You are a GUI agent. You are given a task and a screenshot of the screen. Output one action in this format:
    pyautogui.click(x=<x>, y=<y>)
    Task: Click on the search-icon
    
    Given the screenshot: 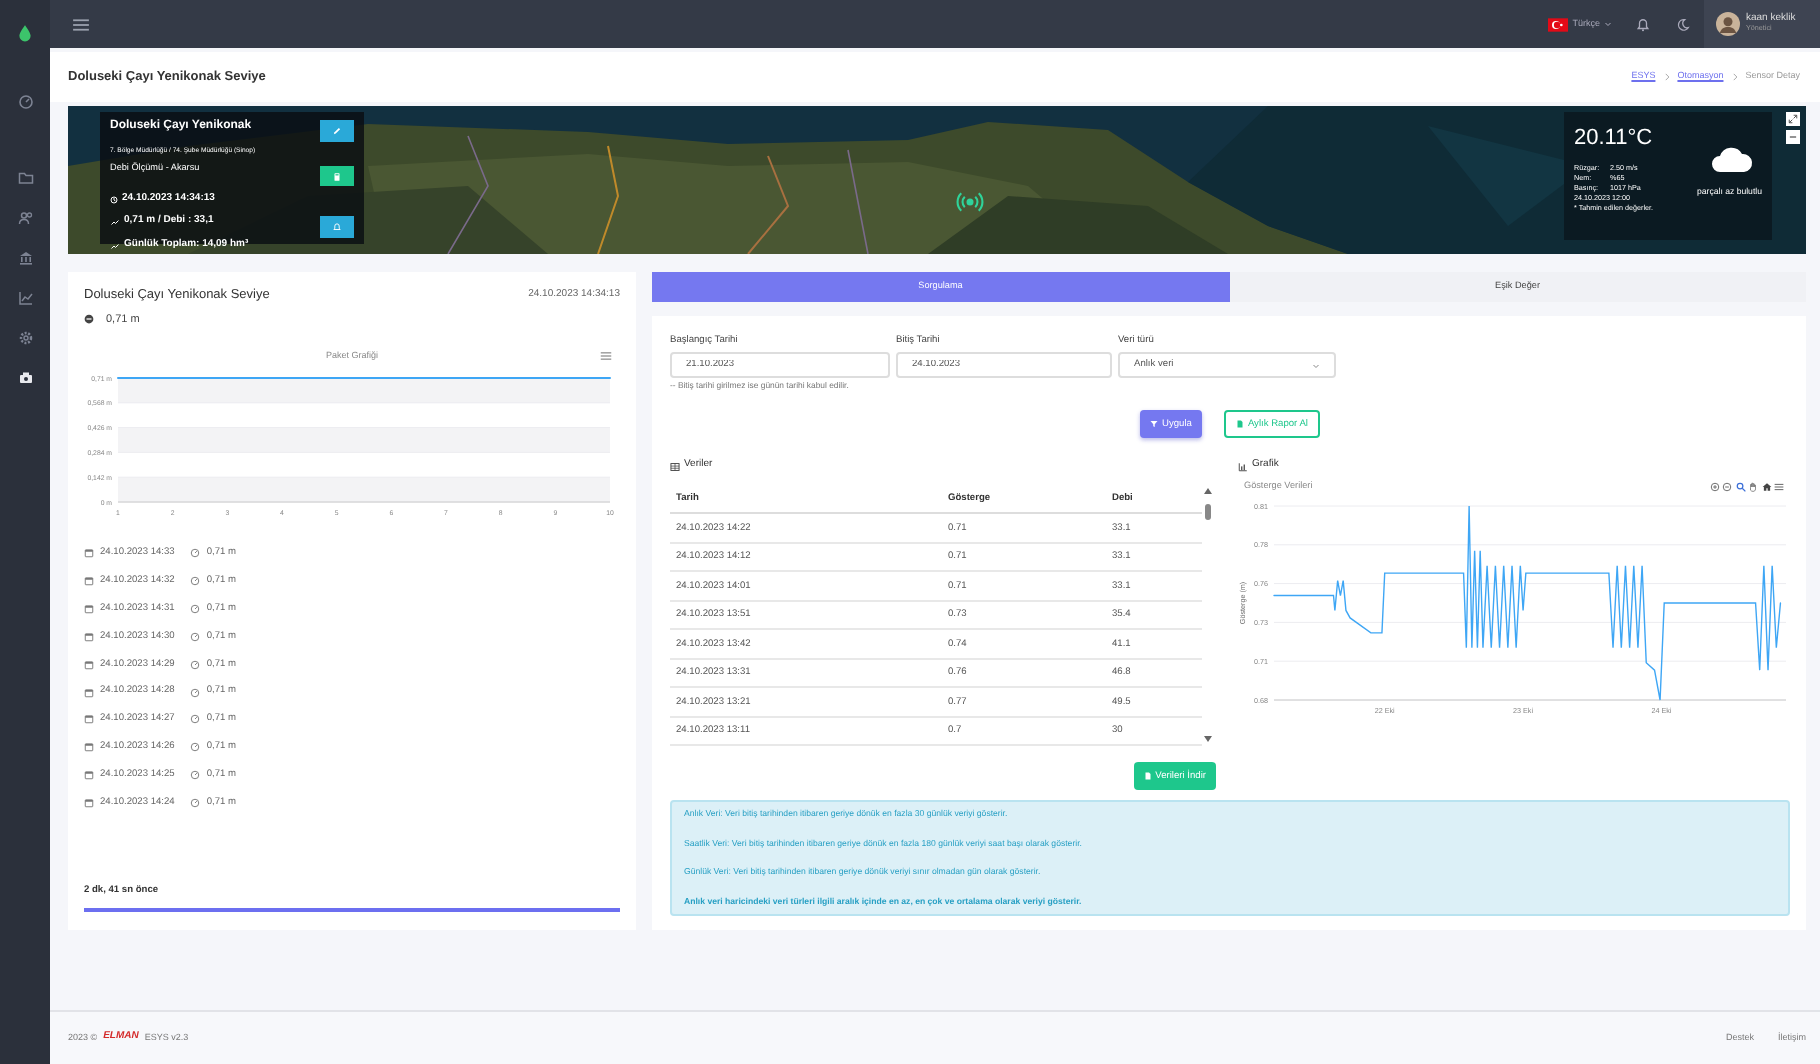 What is the action you would take?
    pyautogui.click(x=1740, y=486)
    